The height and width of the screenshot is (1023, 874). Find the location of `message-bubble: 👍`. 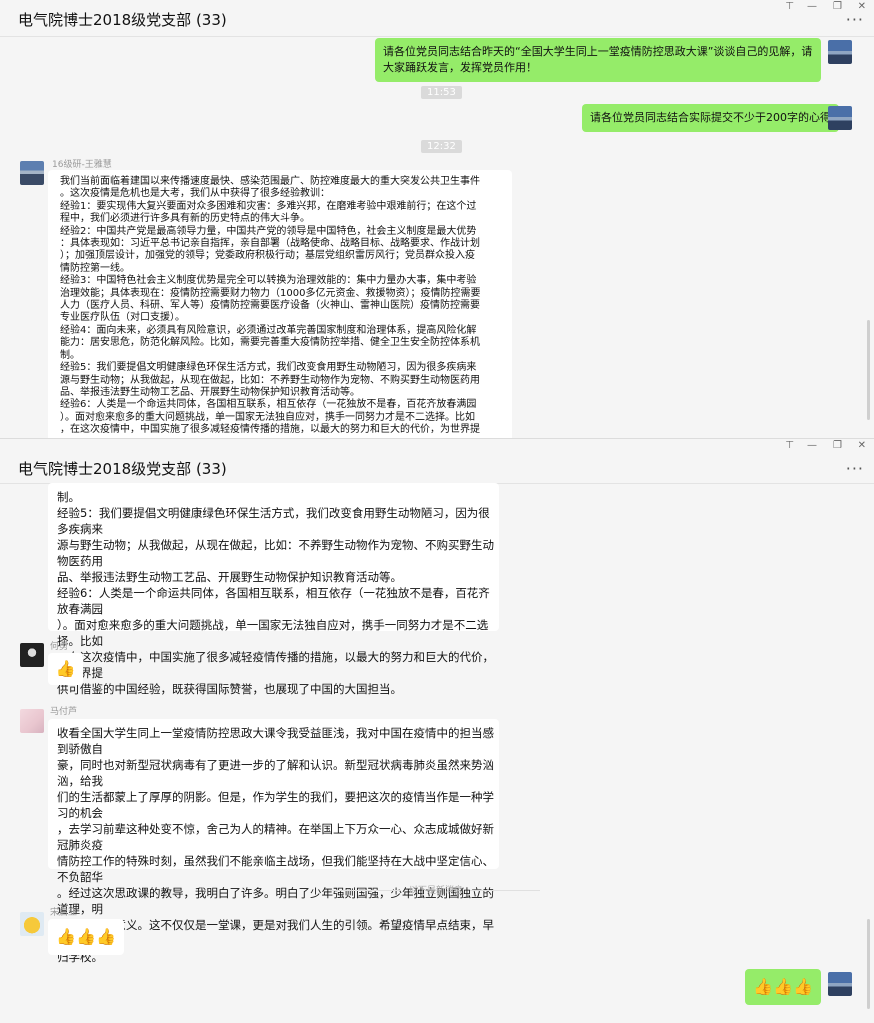

message-bubble: 👍 is located at coordinates (65, 669).